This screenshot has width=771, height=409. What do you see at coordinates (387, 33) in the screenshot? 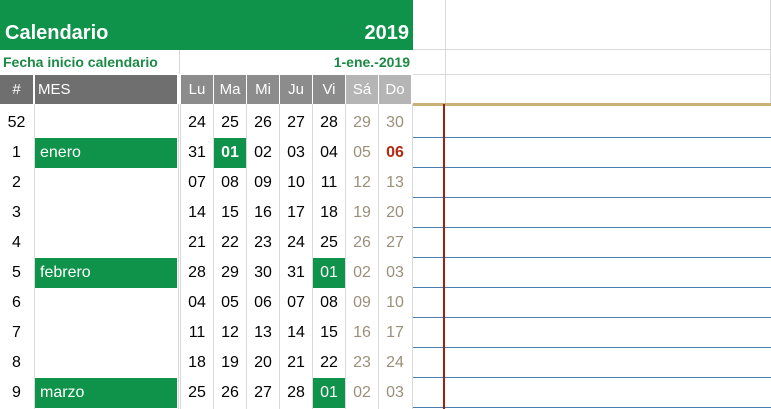
I see `calendar-year: 2019` at bounding box center [387, 33].